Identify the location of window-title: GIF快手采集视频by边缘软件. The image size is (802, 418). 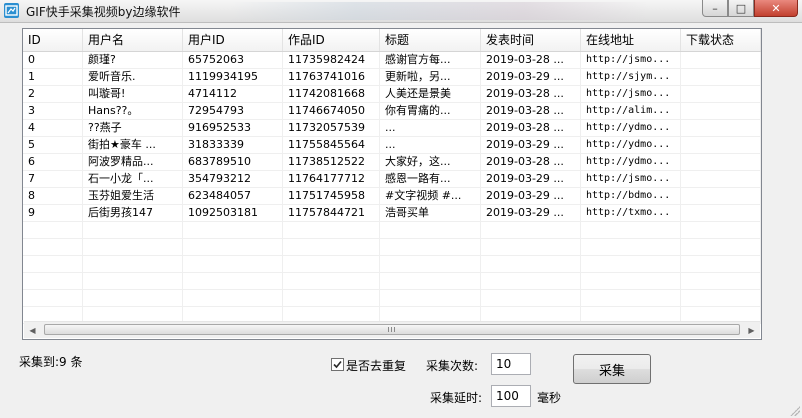
(103, 12).